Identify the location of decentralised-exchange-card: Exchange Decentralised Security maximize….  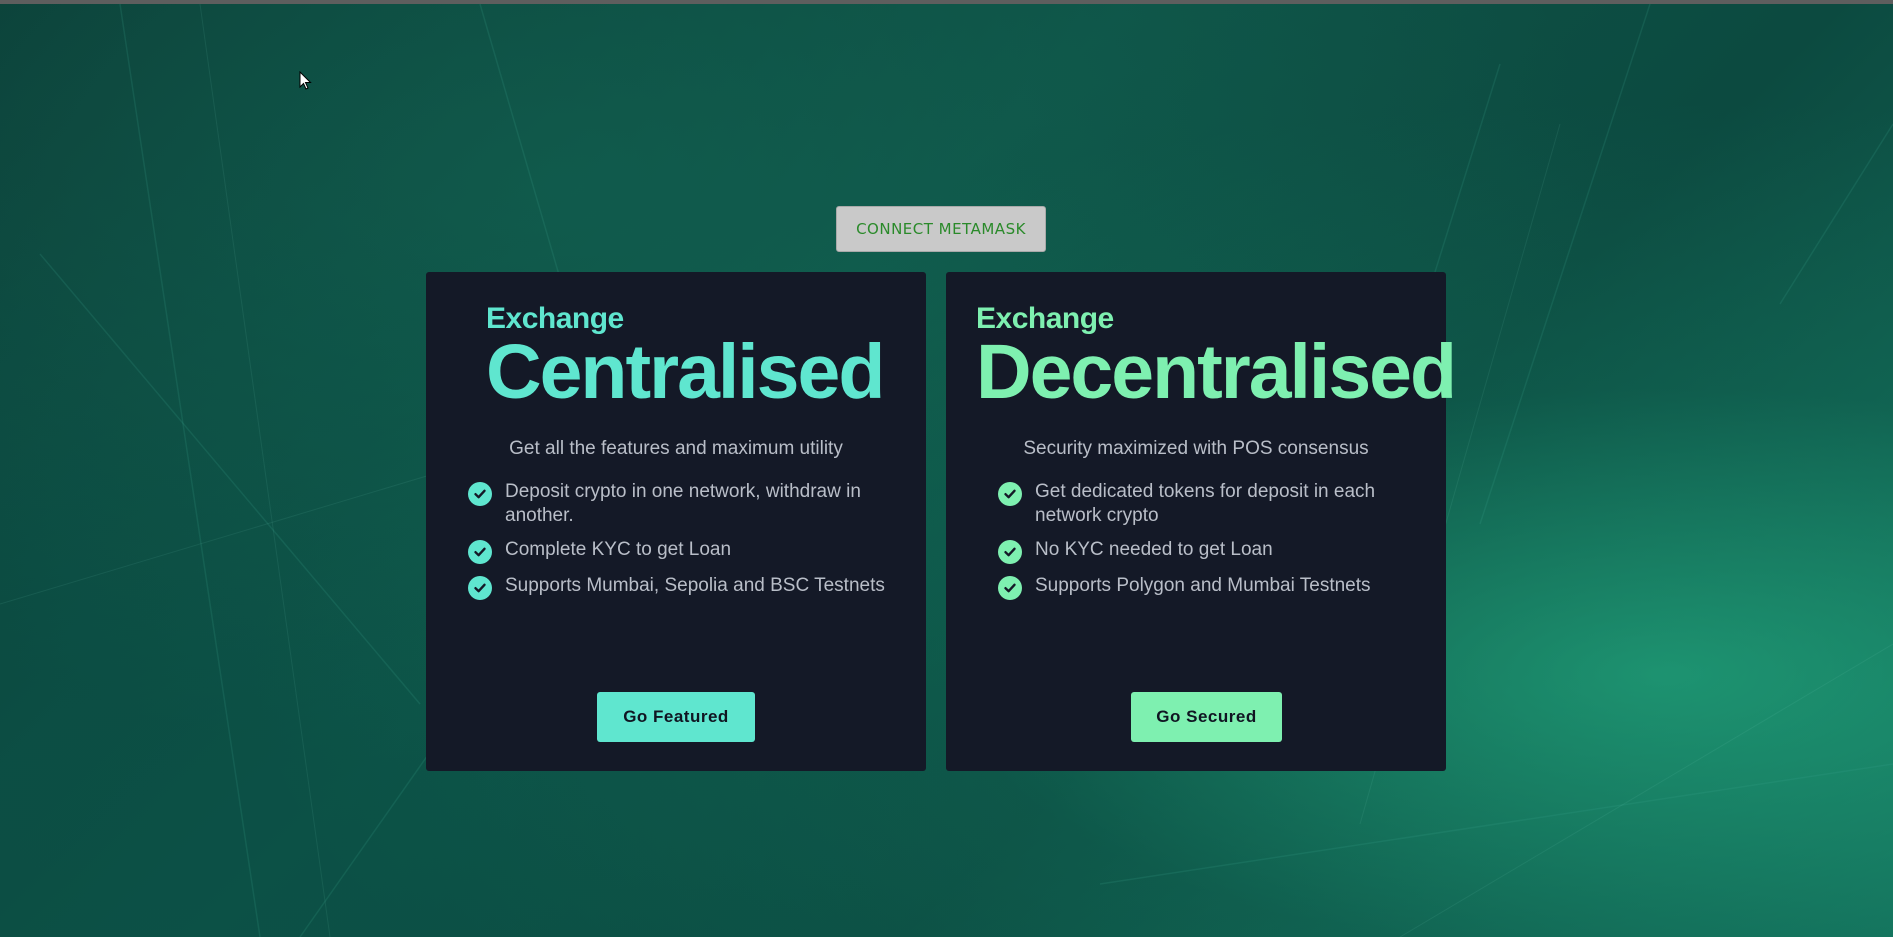
(1201, 521).